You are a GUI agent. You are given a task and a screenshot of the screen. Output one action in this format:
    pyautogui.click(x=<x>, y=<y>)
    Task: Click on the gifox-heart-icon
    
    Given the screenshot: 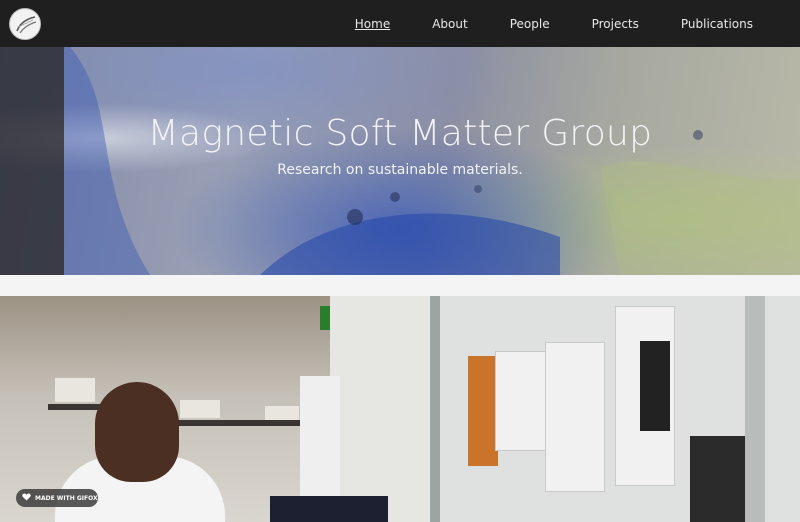 What is the action you would take?
    pyautogui.click(x=26, y=498)
    